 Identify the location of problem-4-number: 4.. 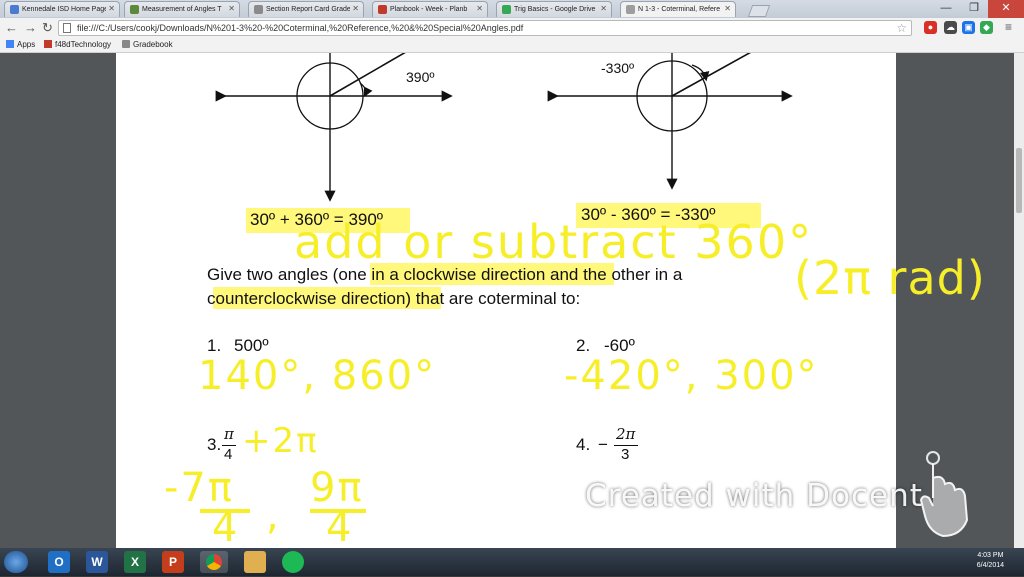
(583, 444).